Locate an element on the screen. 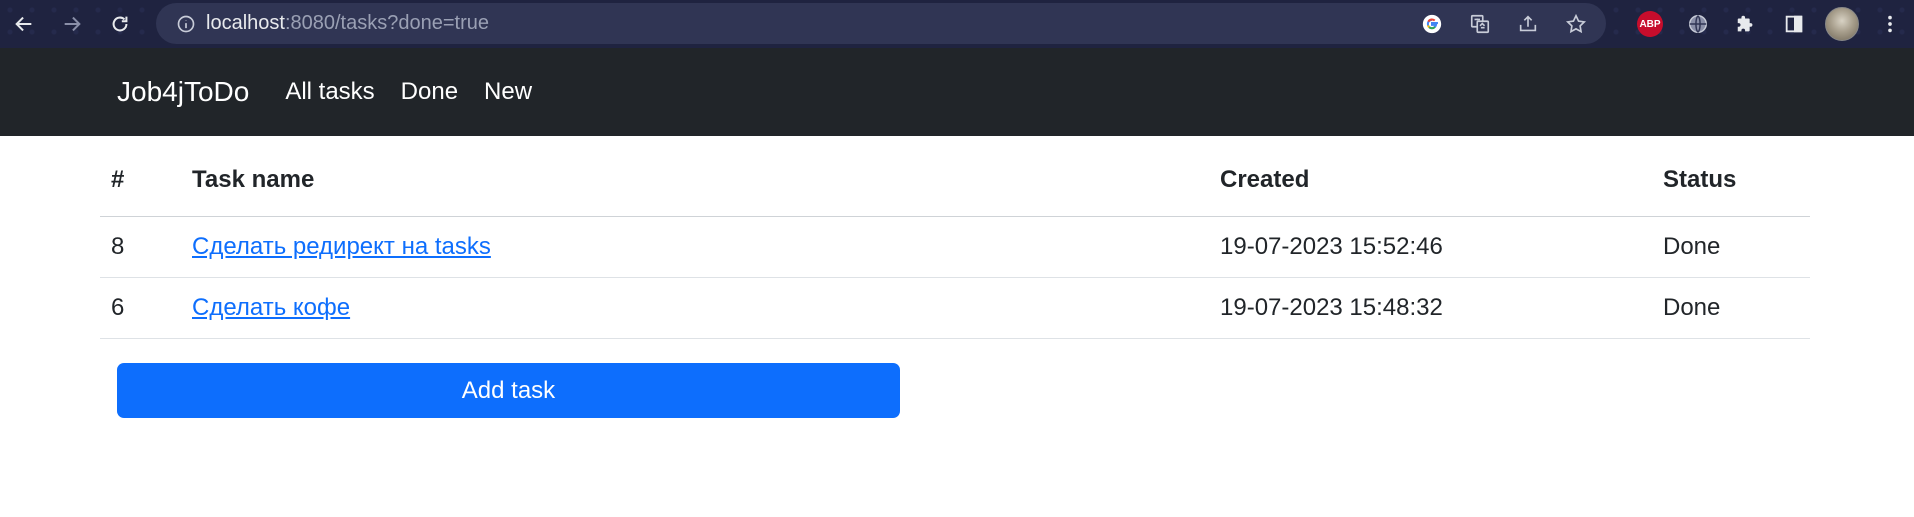 The height and width of the screenshot is (517, 1914). task-created: 19-07-2023 15:52:46 is located at coordinates (1430, 247).